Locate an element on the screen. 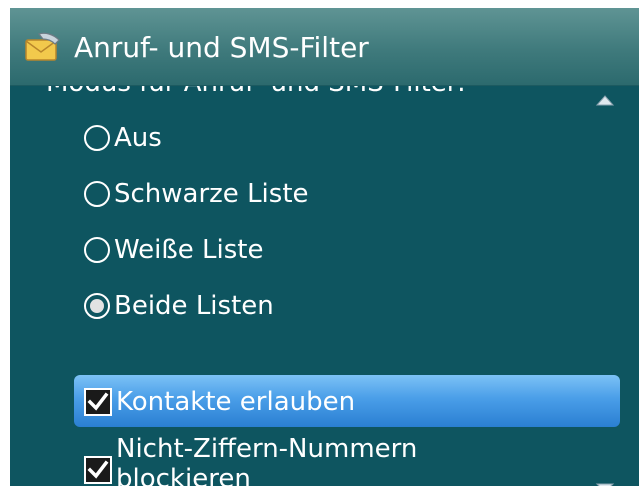 Image resolution: width=639 pixels, height=486 pixels. radio-option-both-lists: Beide Listen is located at coordinates (179, 306).